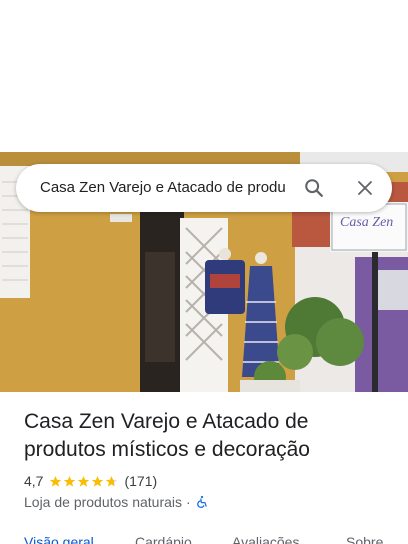  I want to click on category-row: Loja de produtos naturais ·, so click(116, 502).